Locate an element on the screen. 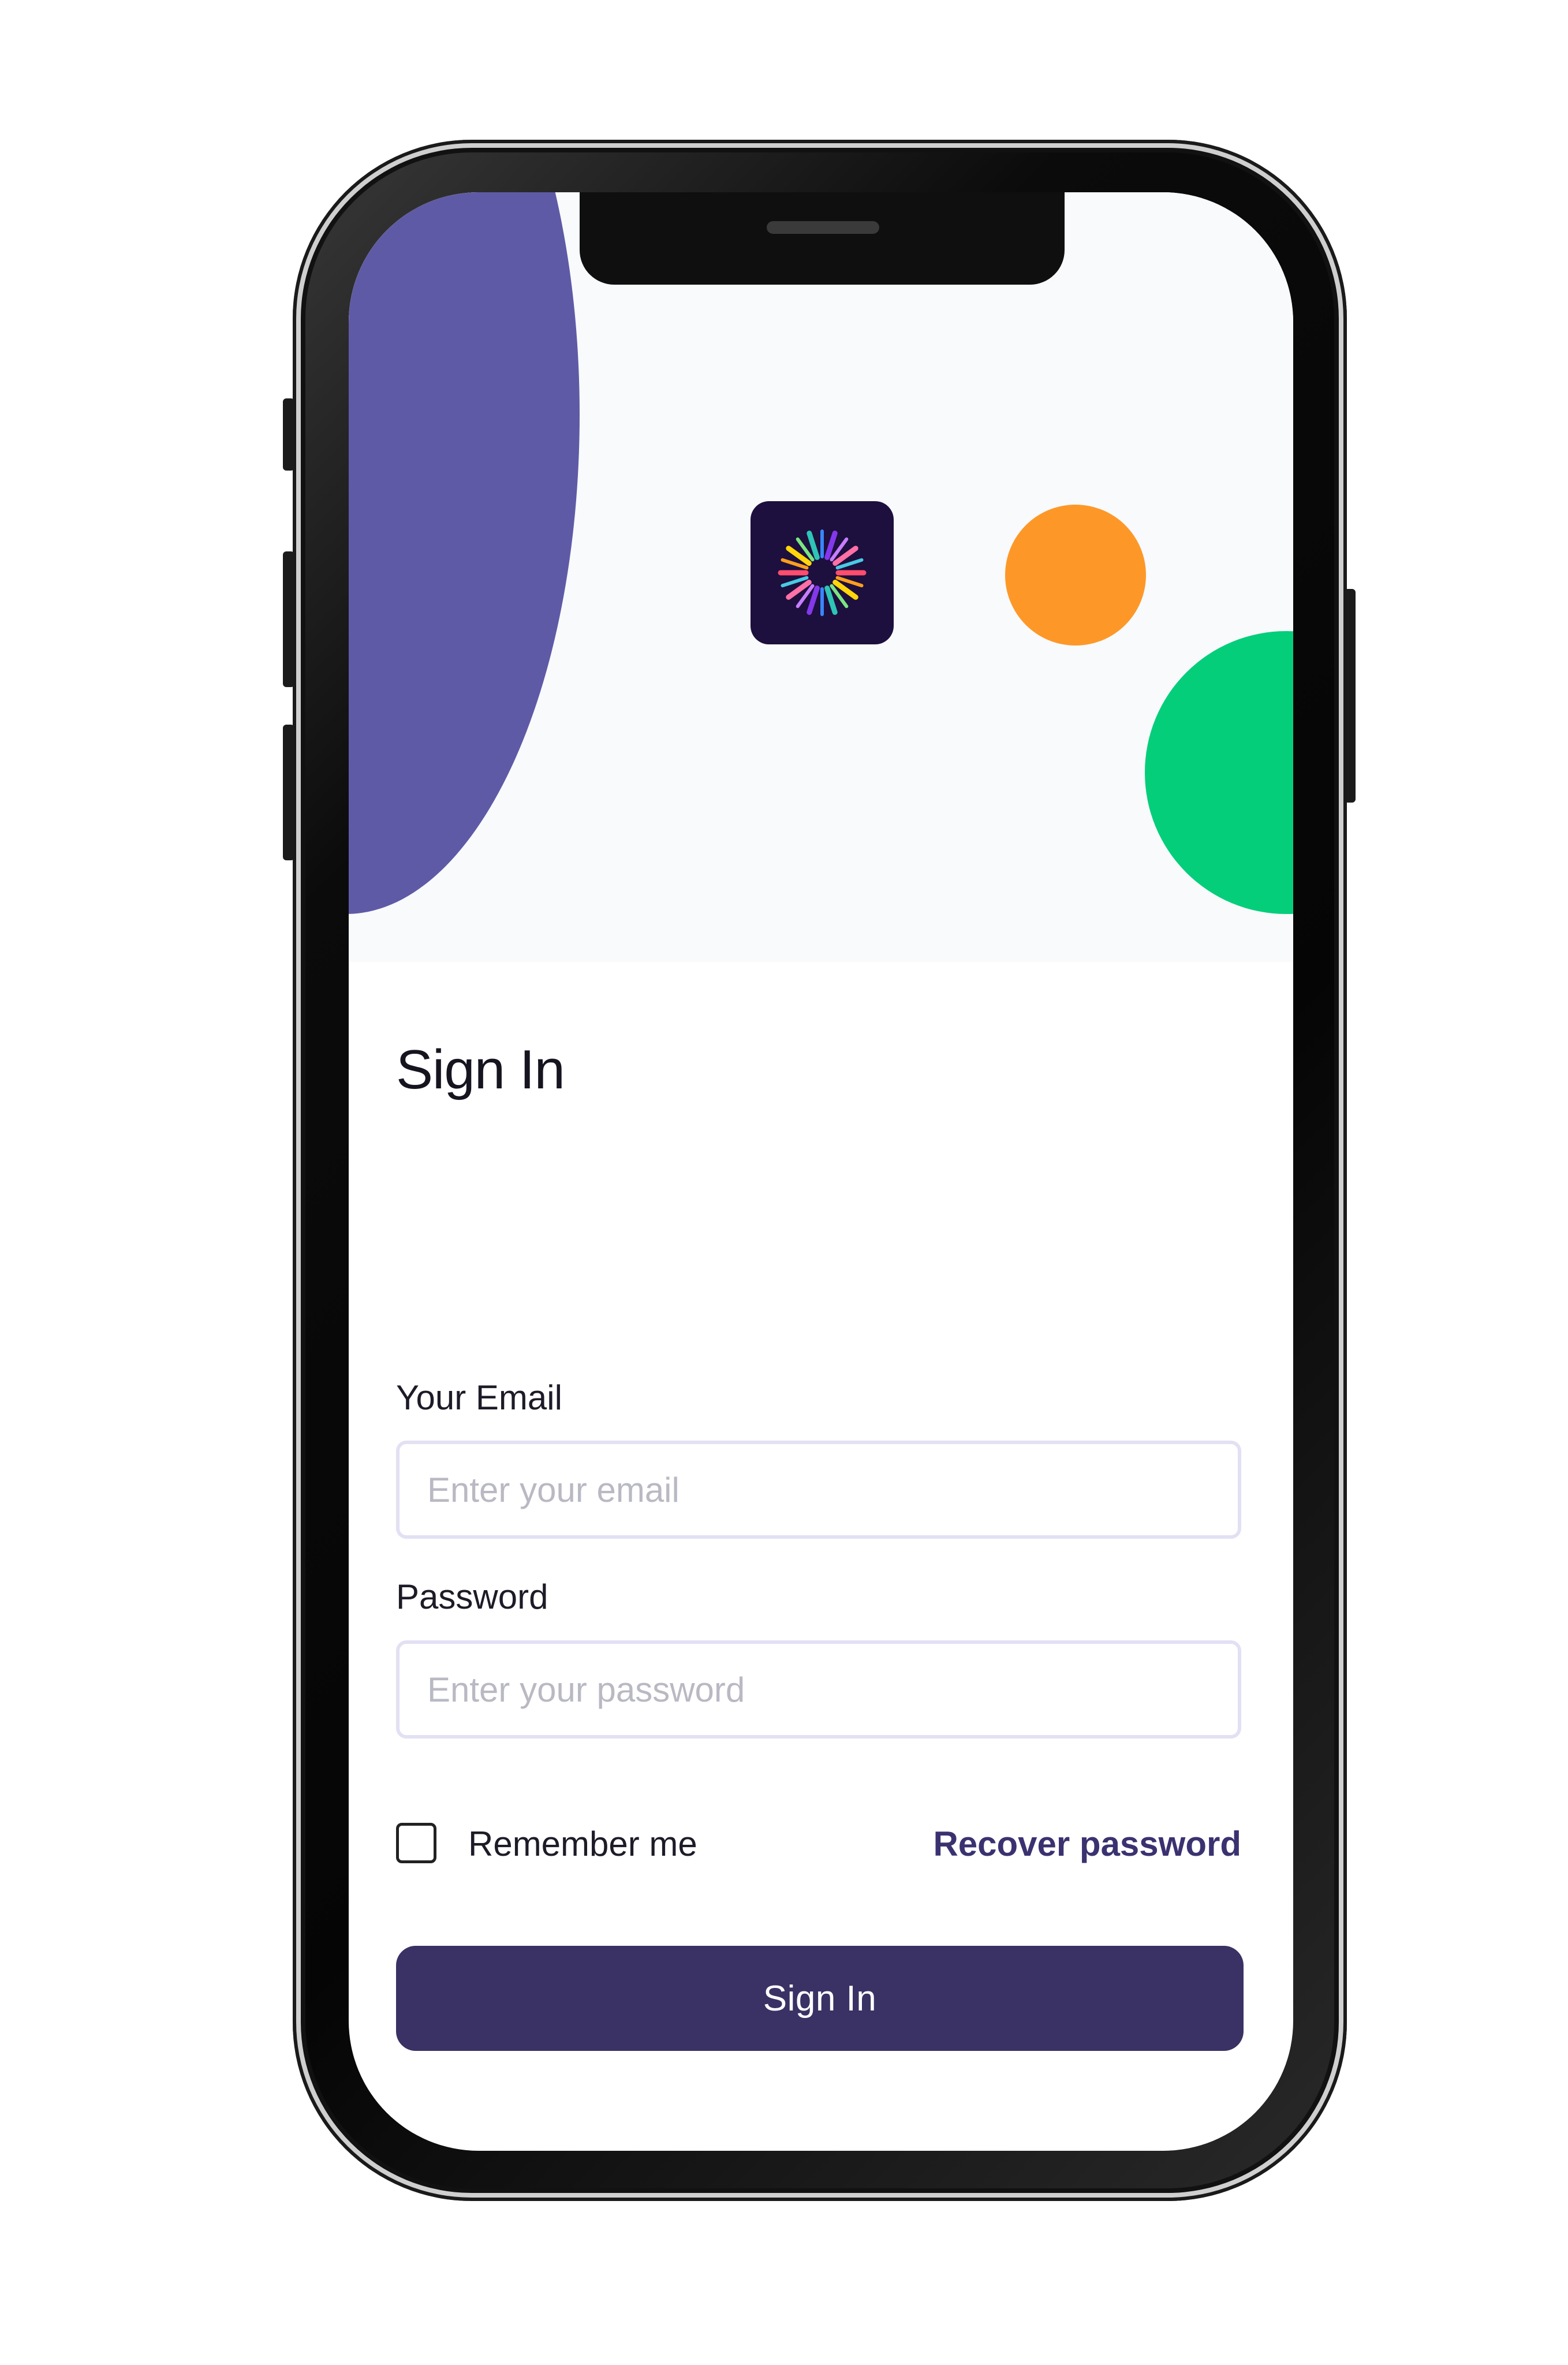 The height and width of the screenshot is (2365, 1568). recover-password-link: Recover password is located at coordinates (1087, 1844).